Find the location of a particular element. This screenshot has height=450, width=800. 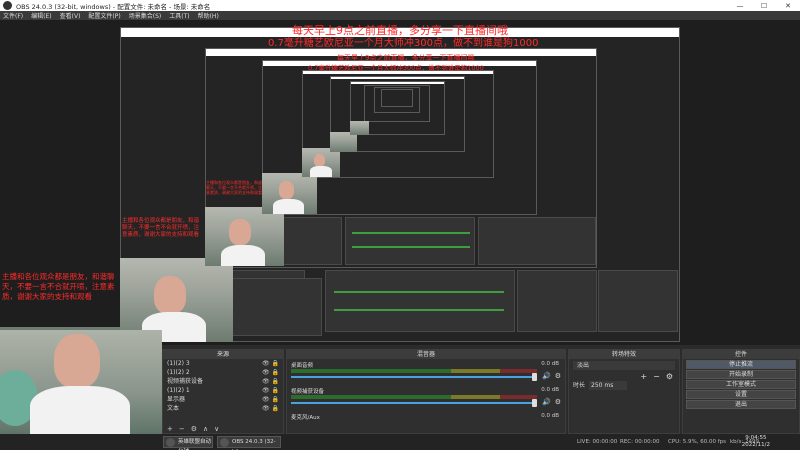

source-properties-gear-icon: ⚙ is located at coordinates (194, 429).